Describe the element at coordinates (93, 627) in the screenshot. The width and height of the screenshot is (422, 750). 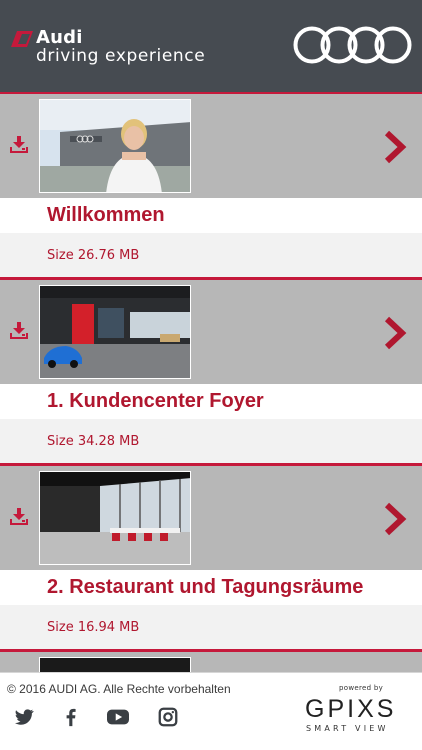
I see `list-item-size: Size 16.94 MB` at that location.